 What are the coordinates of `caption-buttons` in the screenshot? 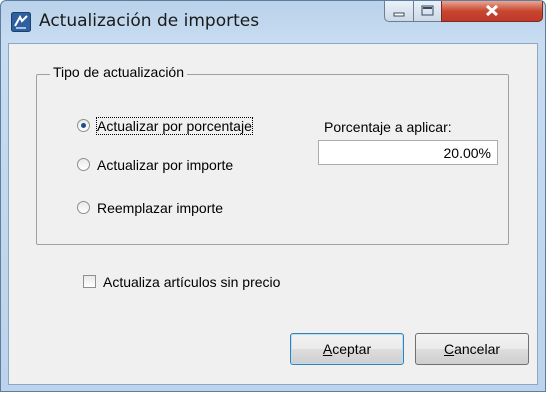 It's located at (464, 12).